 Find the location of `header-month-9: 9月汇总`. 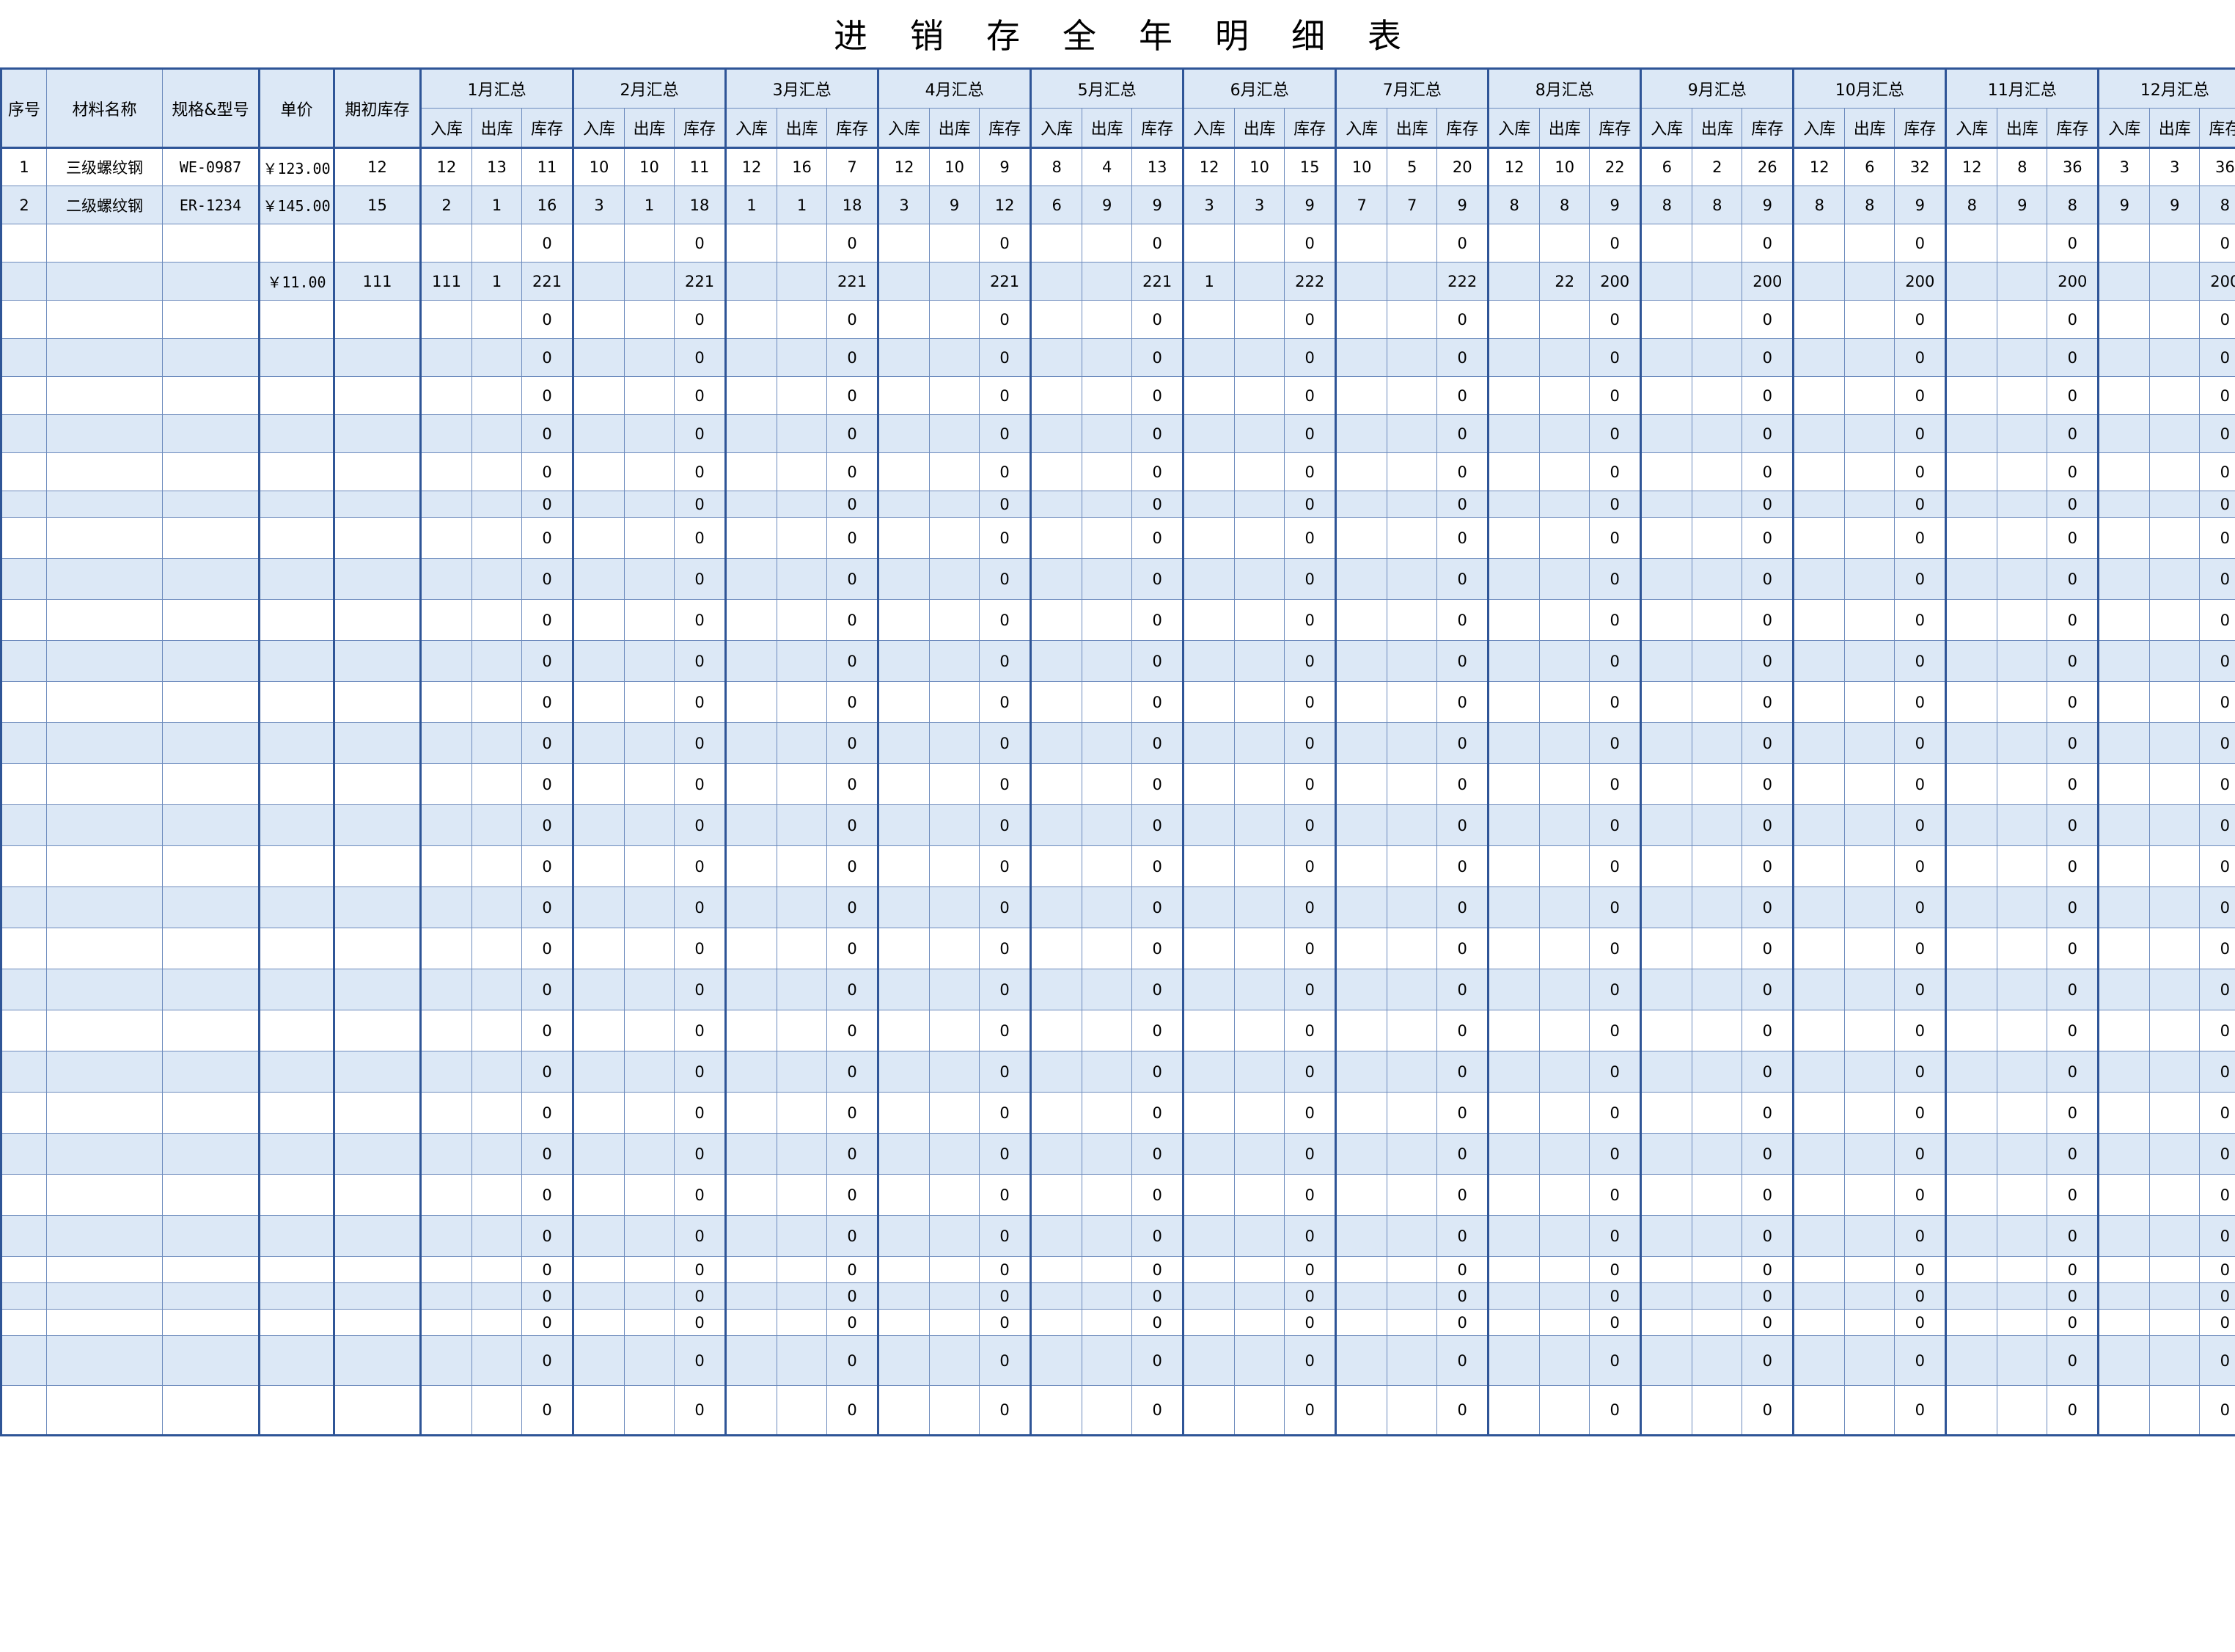

header-month-9: 9月汇总 is located at coordinates (1717, 88).